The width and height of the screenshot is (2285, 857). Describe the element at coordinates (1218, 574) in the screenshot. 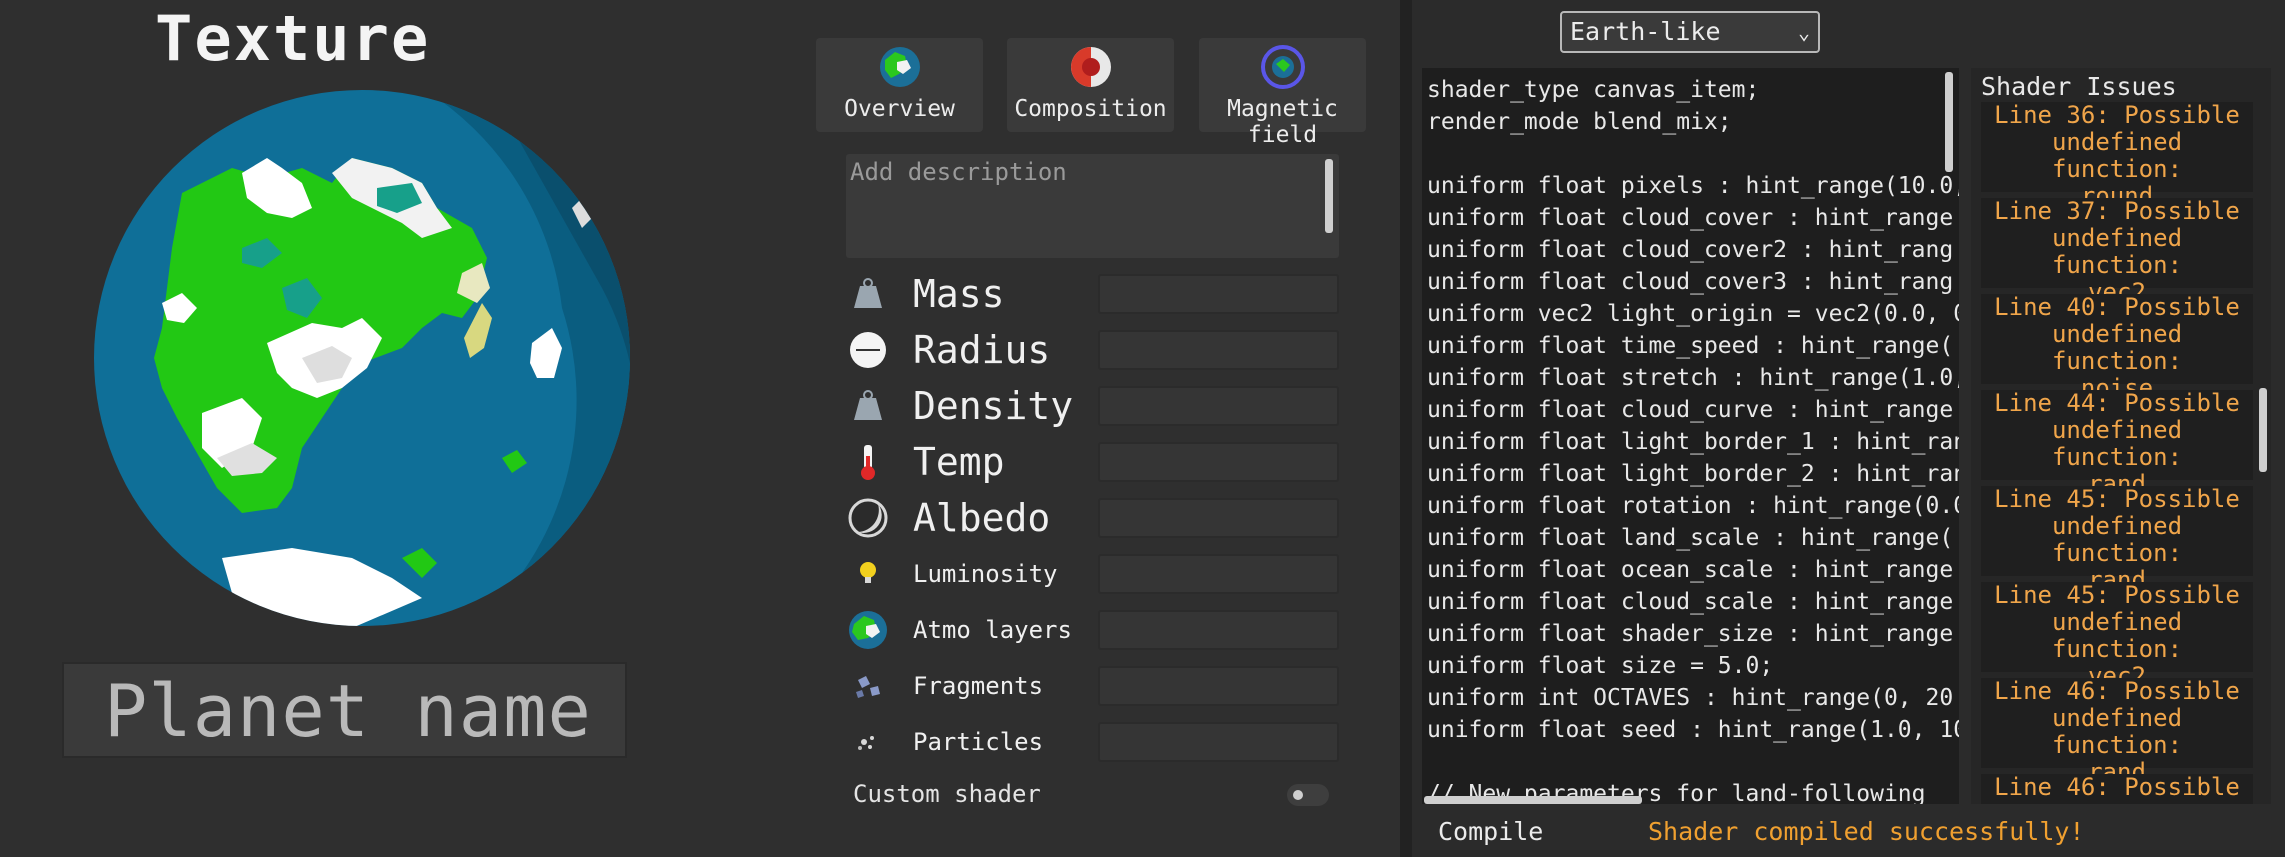

I see `luminosity-field` at that location.